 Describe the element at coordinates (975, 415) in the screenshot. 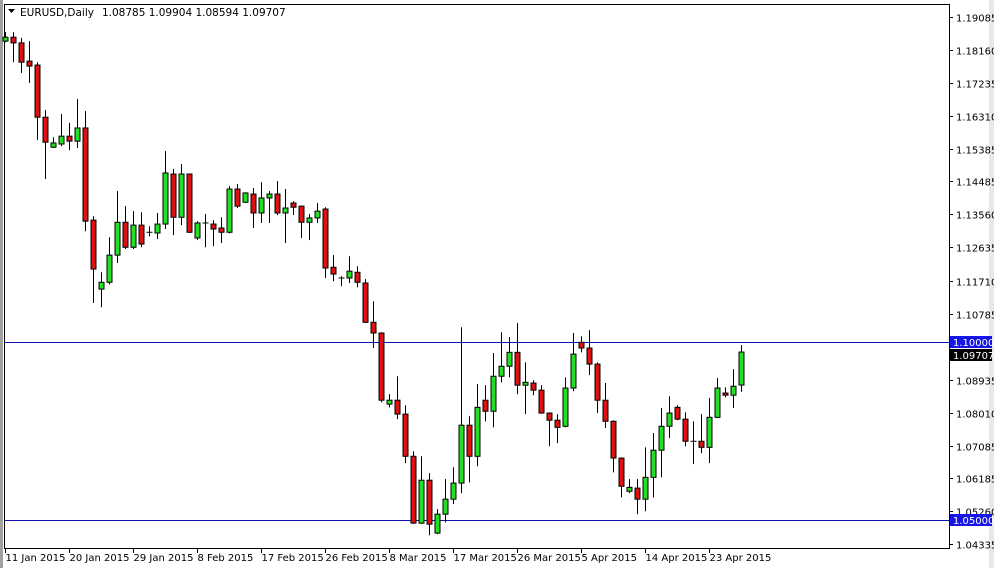

I see `y-tick-label: 1.08010` at that location.